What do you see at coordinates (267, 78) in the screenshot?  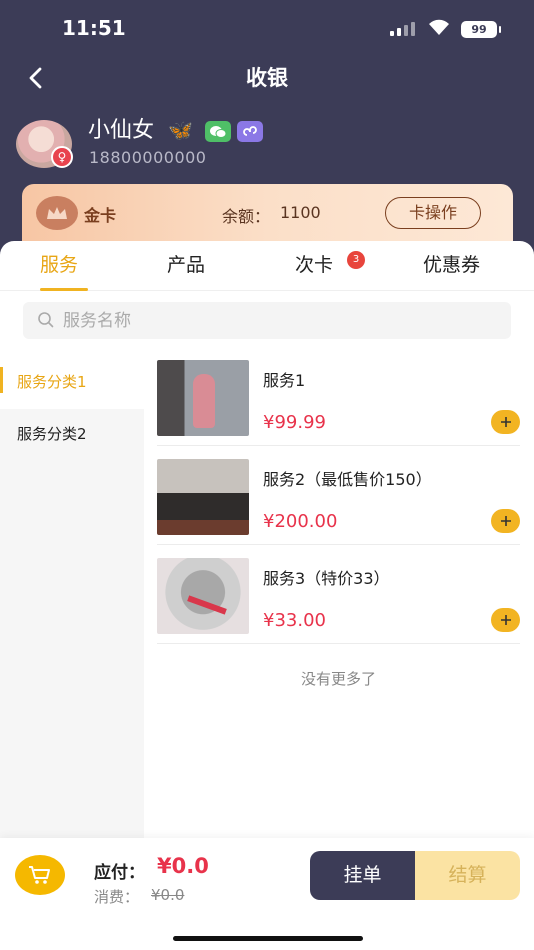 I see `page-title: 收银` at bounding box center [267, 78].